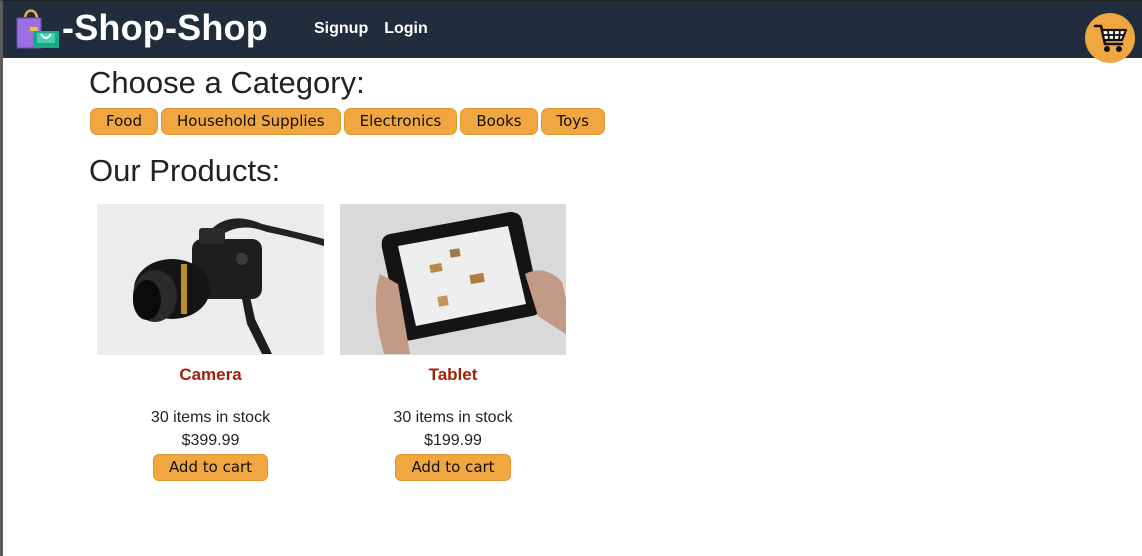  I want to click on camera-image, so click(210, 279).